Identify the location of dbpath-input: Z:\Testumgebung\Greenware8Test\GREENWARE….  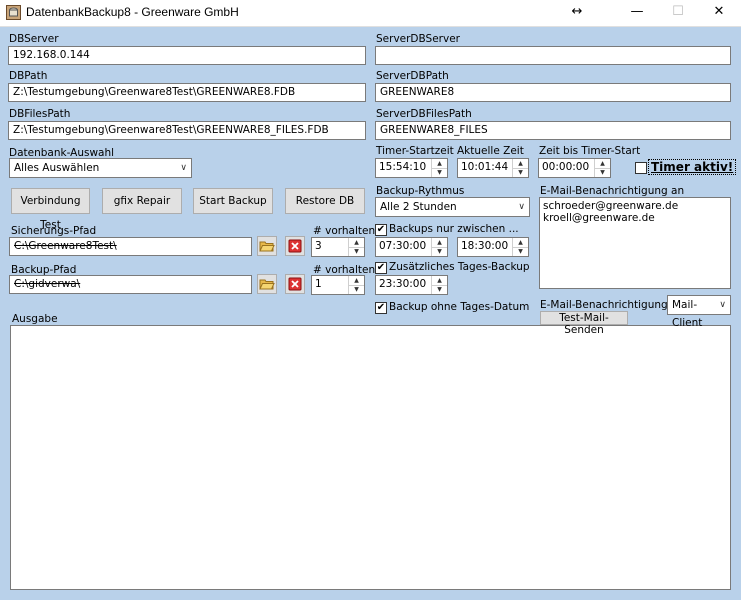
(187, 92).